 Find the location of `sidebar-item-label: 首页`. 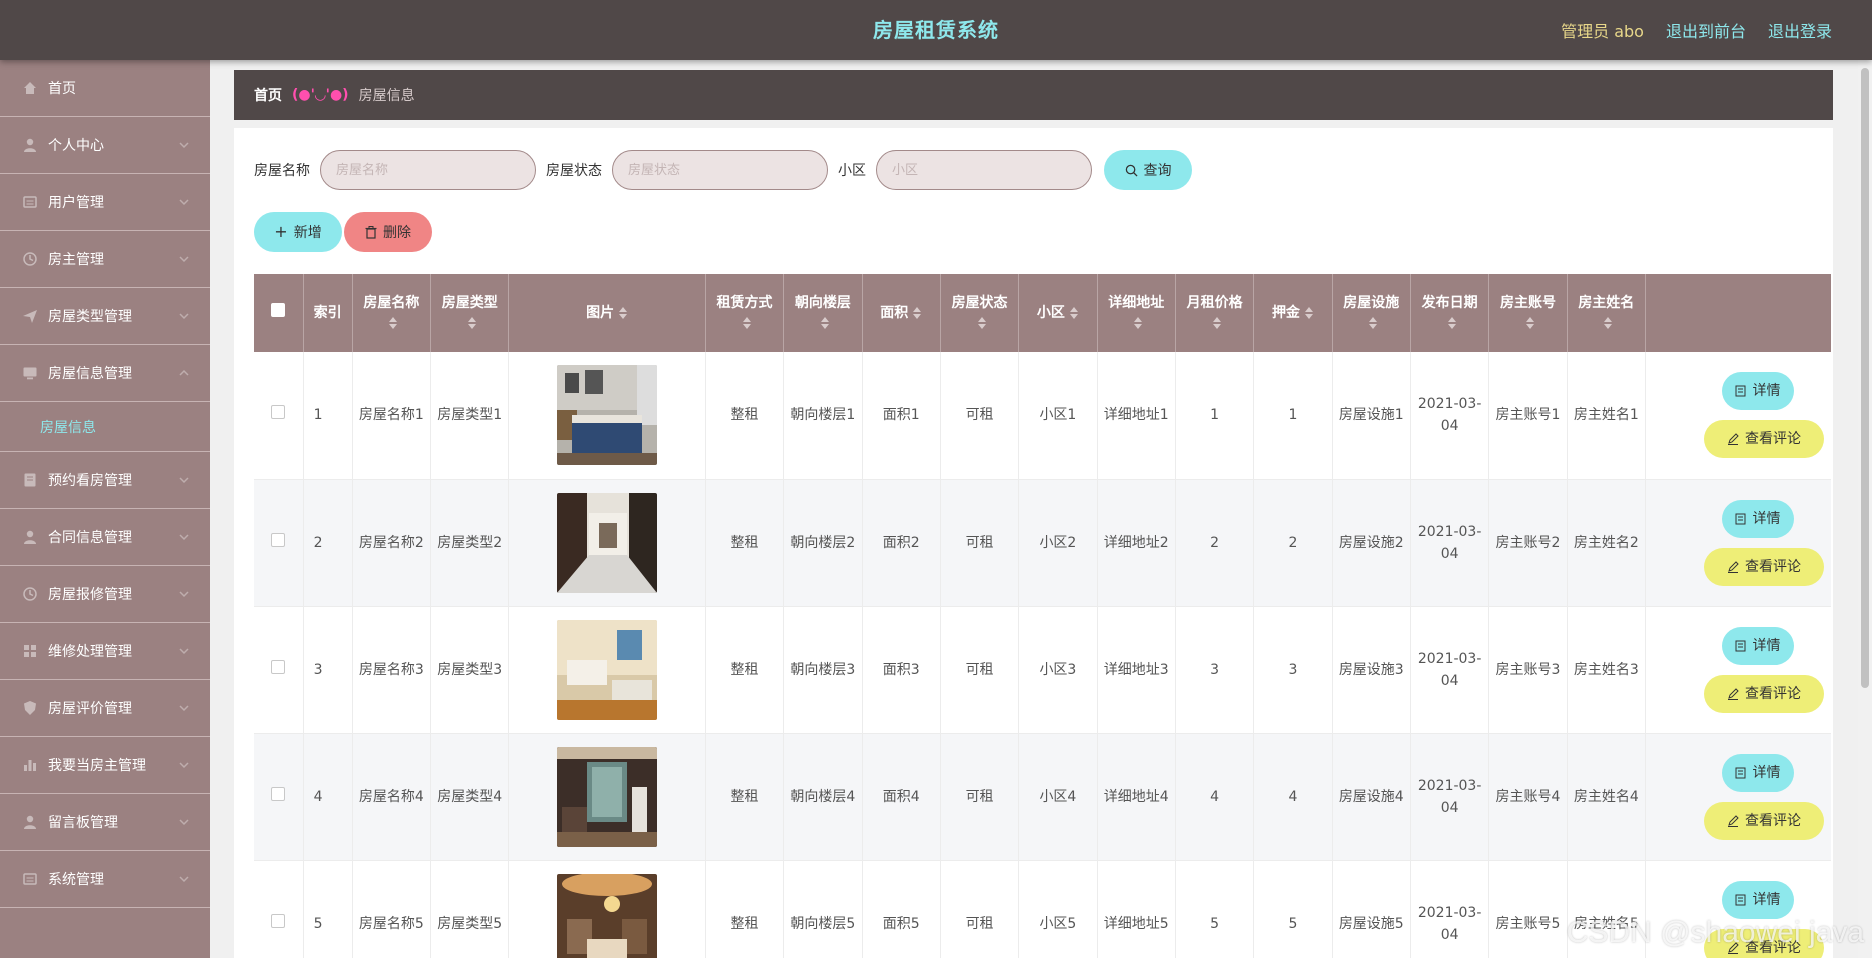

sidebar-item-label: 首页 is located at coordinates (62, 89).